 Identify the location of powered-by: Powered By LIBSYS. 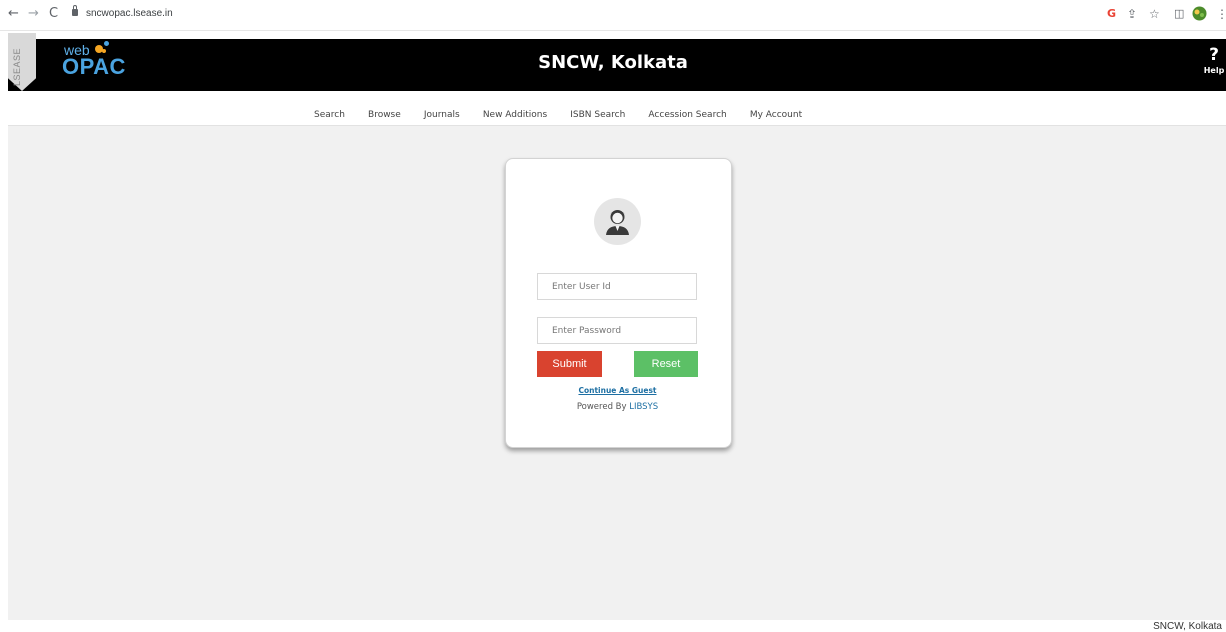
(617, 407).